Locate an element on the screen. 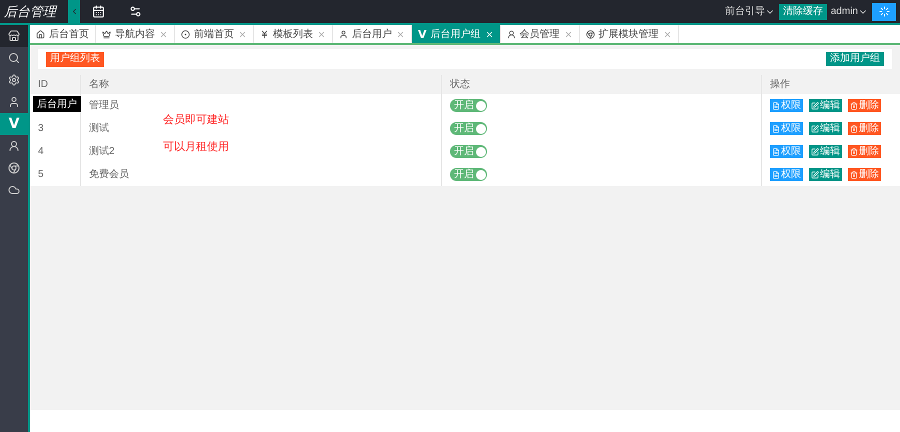 The width and height of the screenshot is (900, 432). tab: 导航内容 is located at coordinates (135, 34).